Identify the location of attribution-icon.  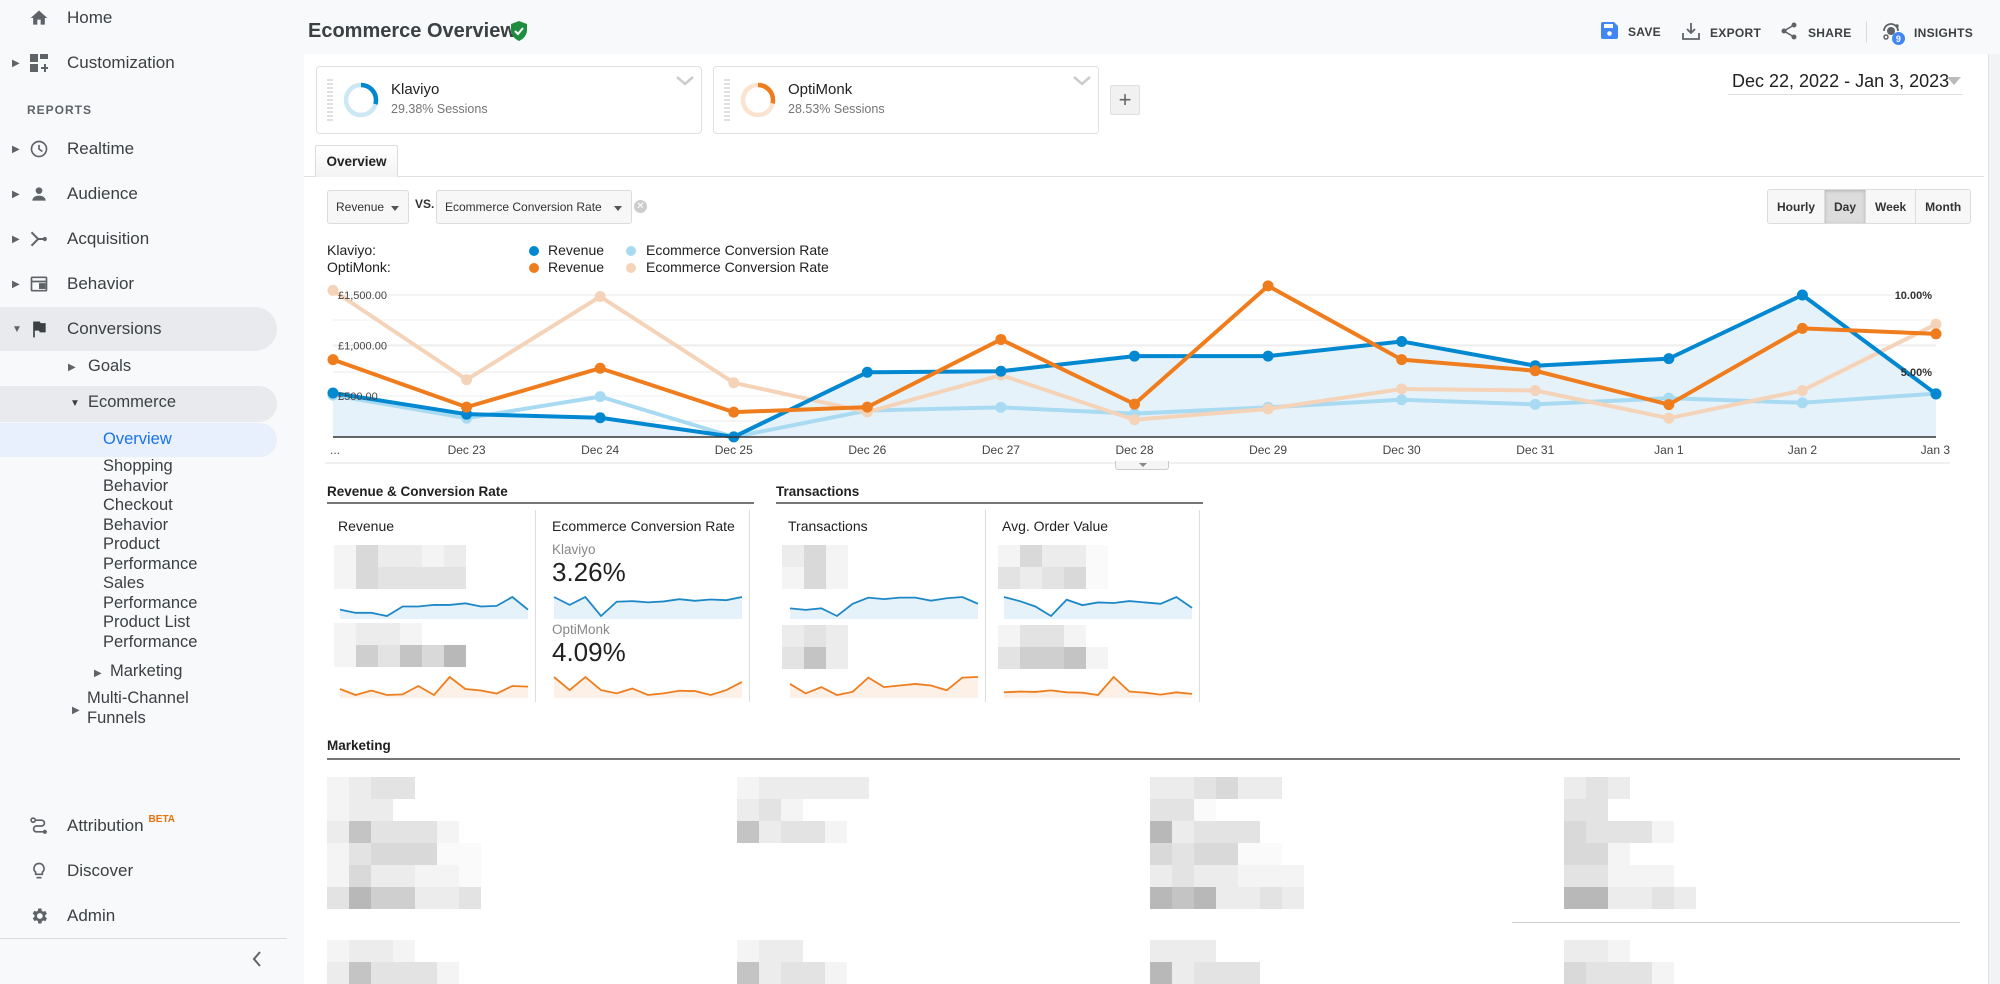
(39, 826).